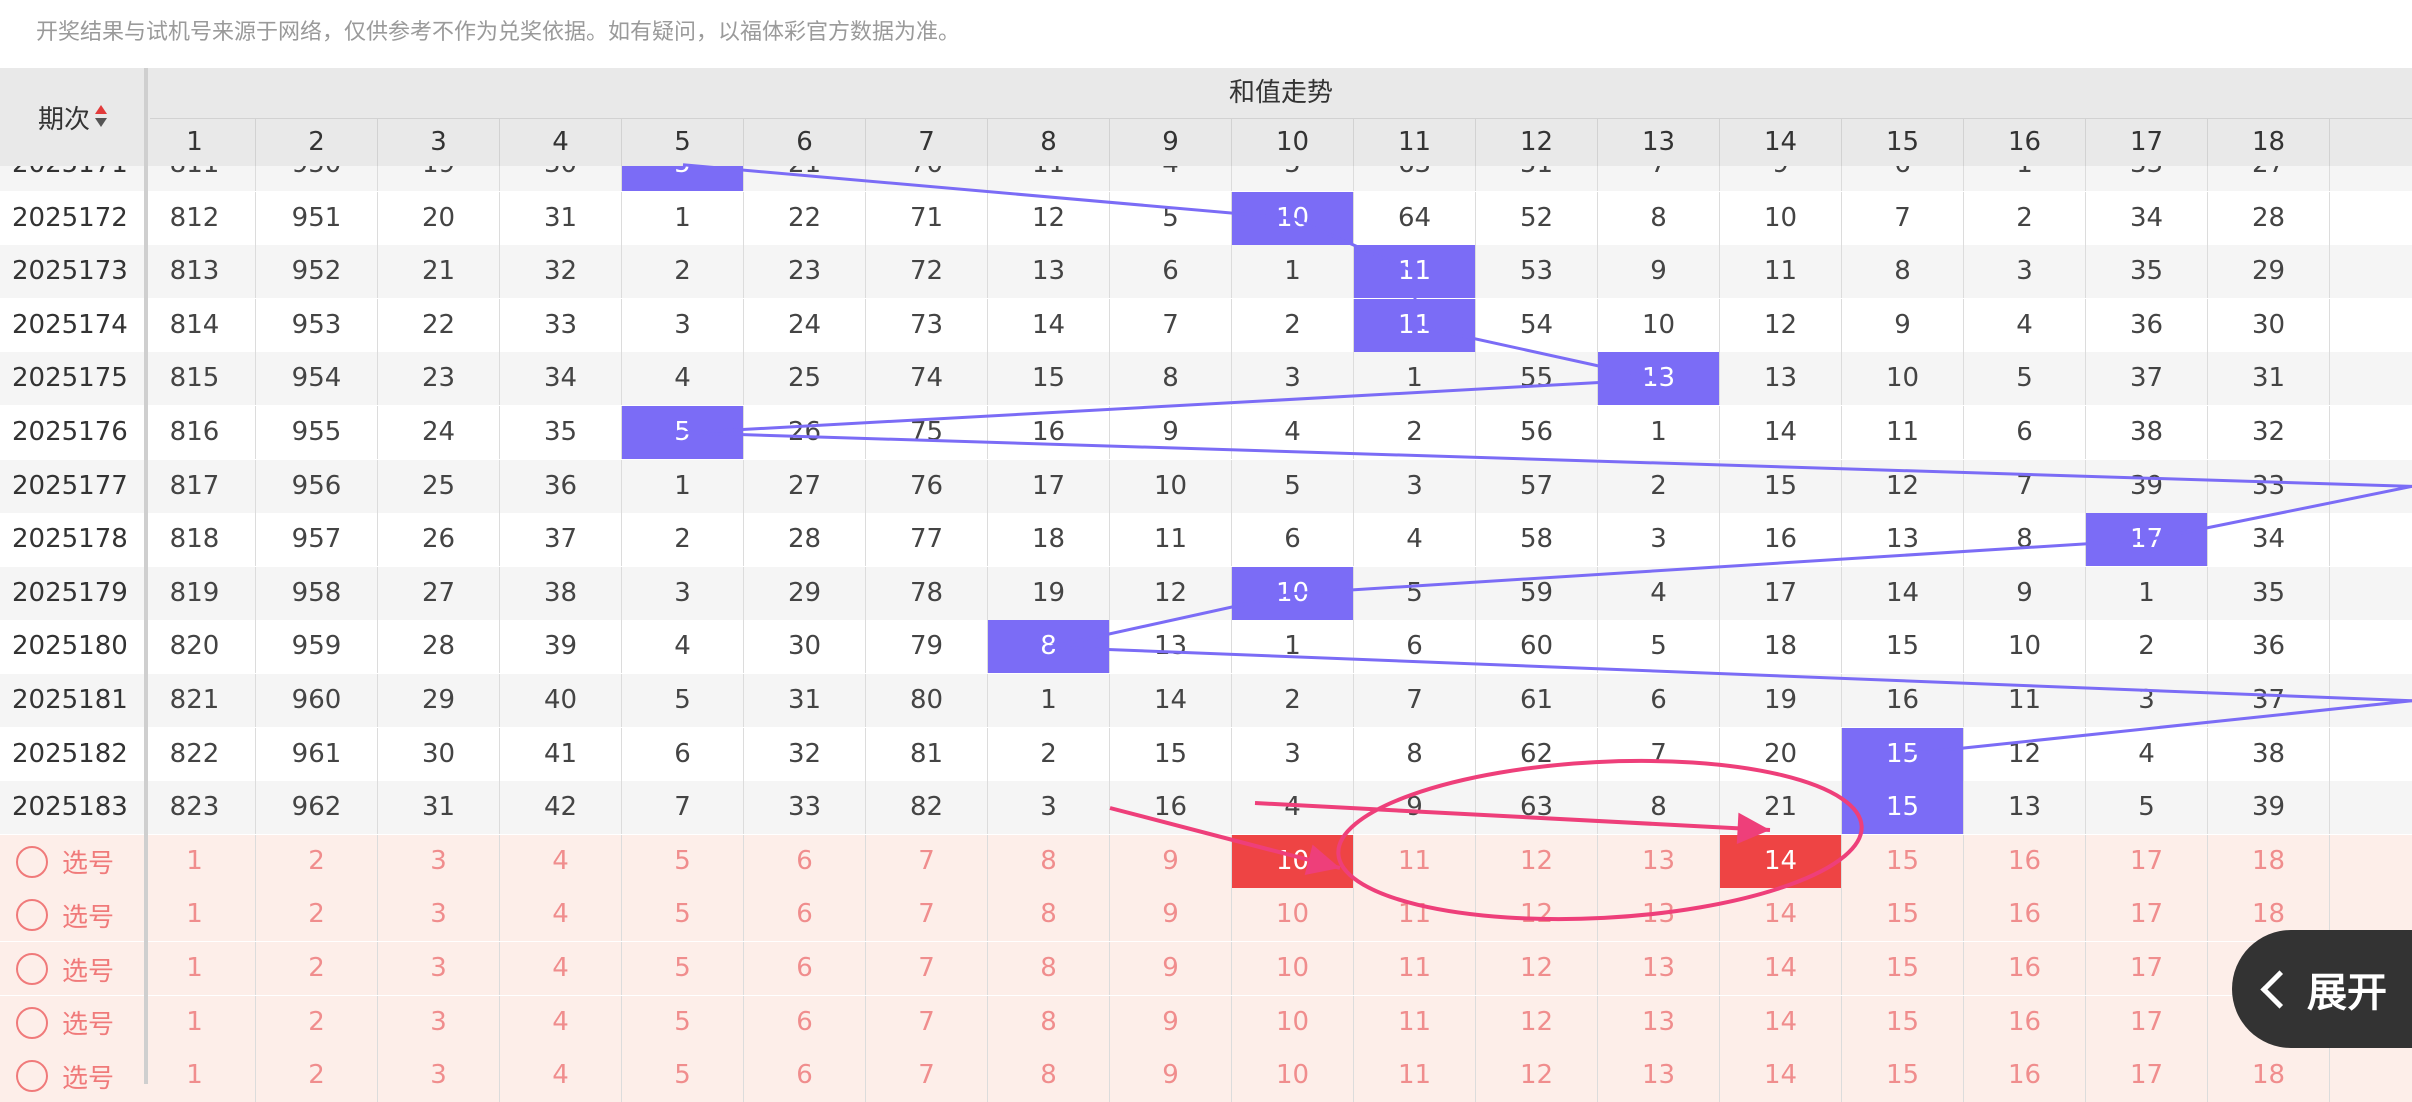  Describe the element at coordinates (1903, 218) in the screenshot. I see `table-cell: 7` at that location.